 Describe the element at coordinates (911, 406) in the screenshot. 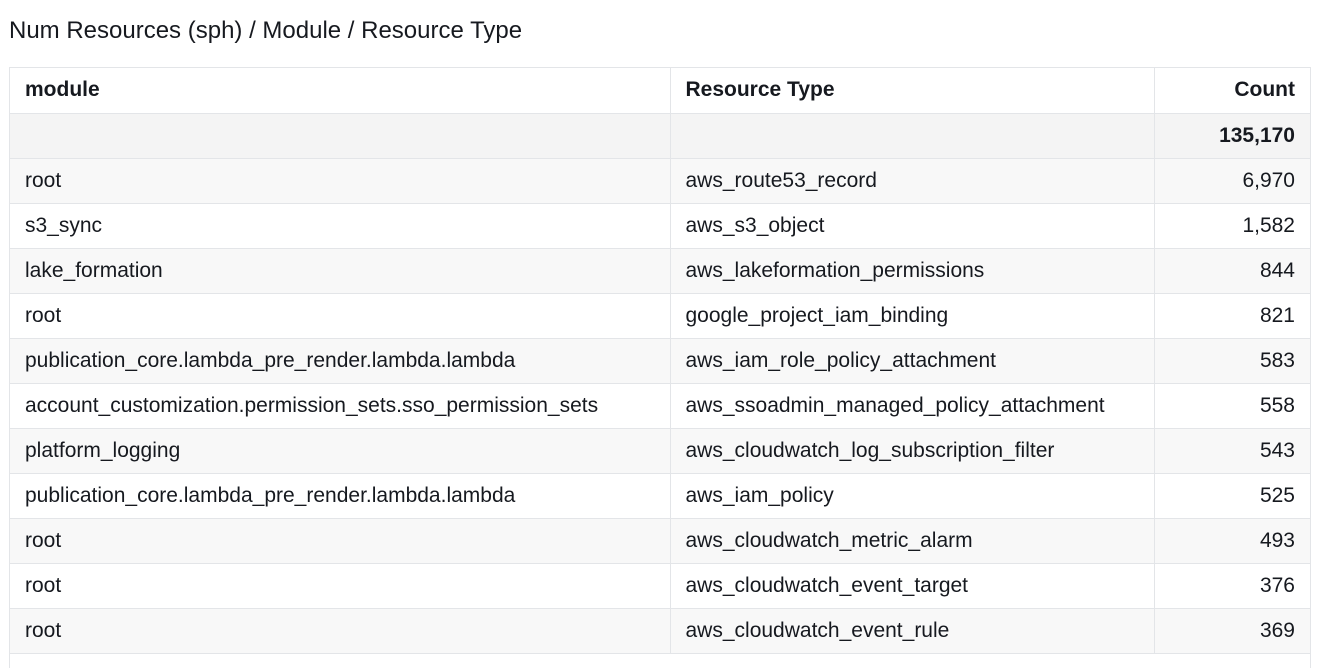

I see `resource-type-cell: aws_ssoadmin_managed_policy_attachment` at that location.